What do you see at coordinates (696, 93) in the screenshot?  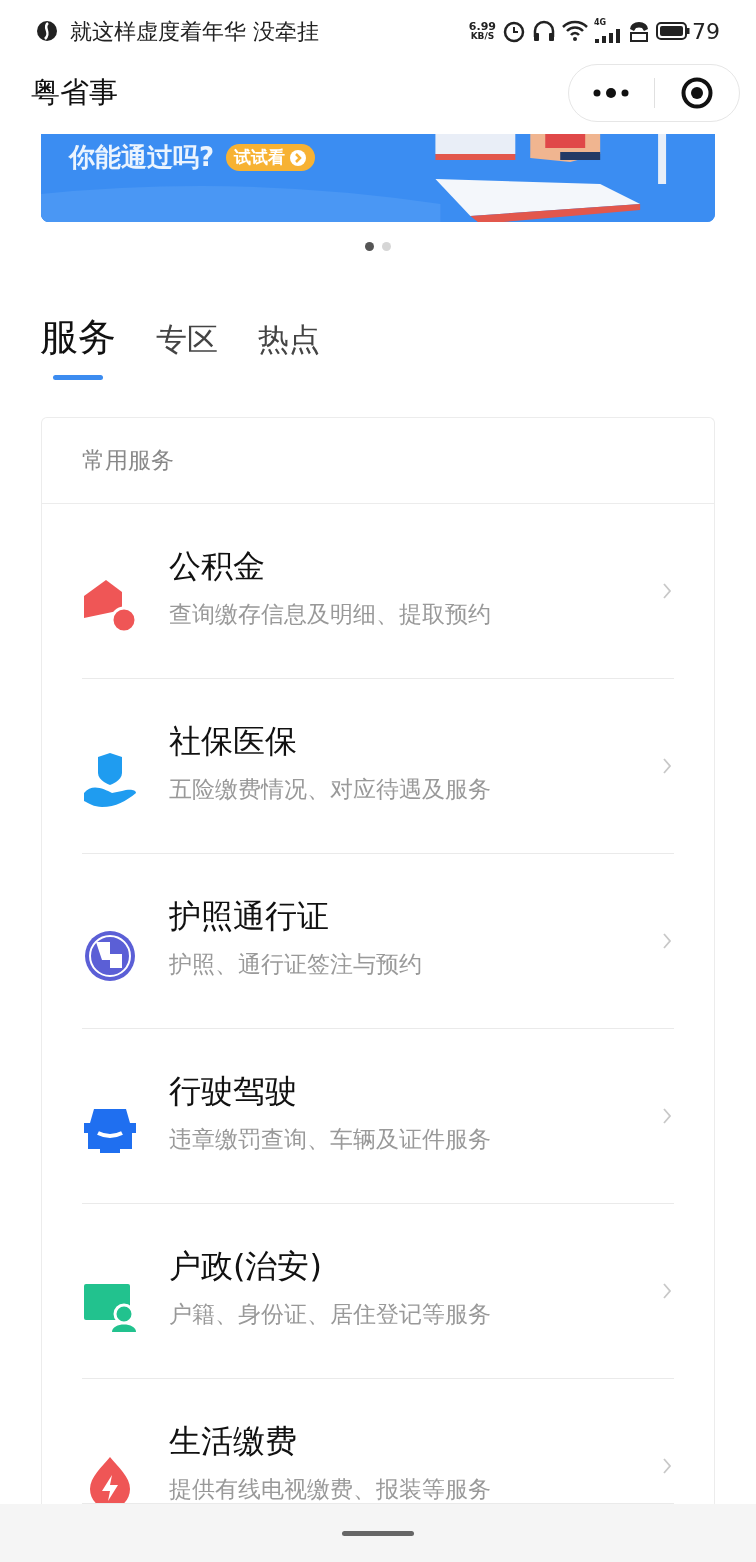 I see `target-icon` at bounding box center [696, 93].